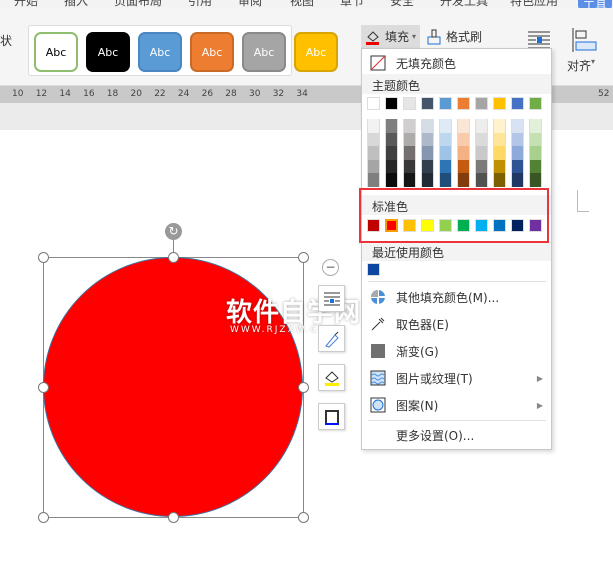 The width and height of the screenshot is (613, 571). What do you see at coordinates (373, 269) in the screenshot?
I see `recent-color-swatch` at bounding box center [373, 269].